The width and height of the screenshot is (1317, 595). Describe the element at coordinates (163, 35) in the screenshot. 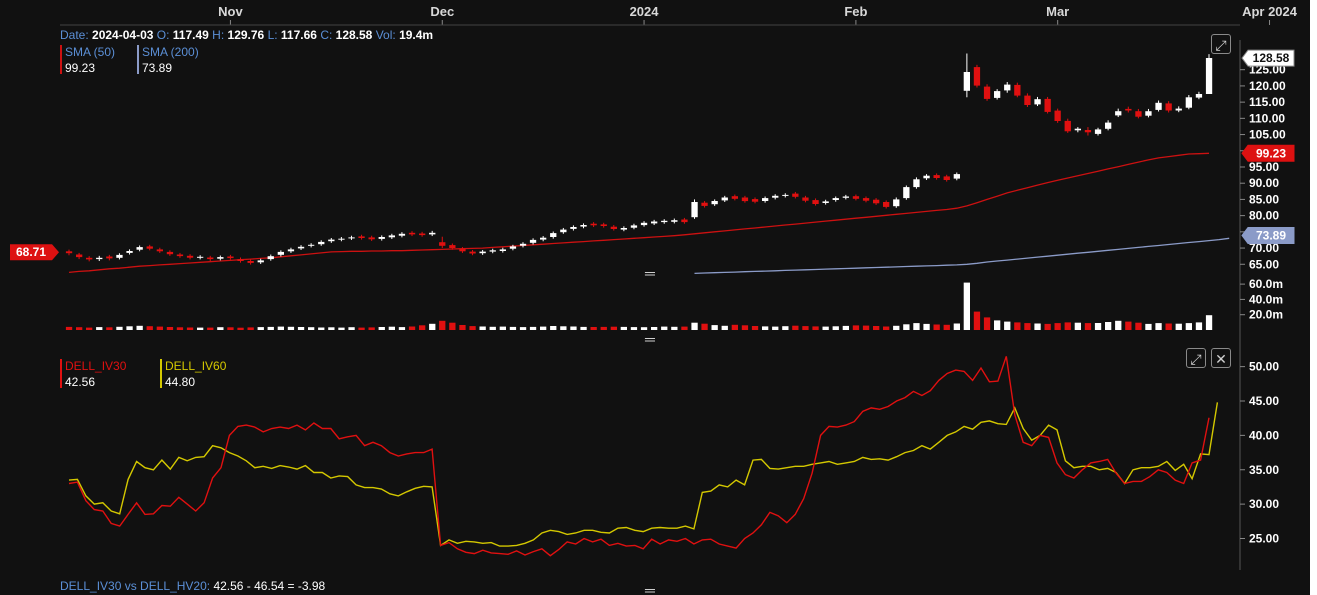

I see `open-label: O:` at that location.